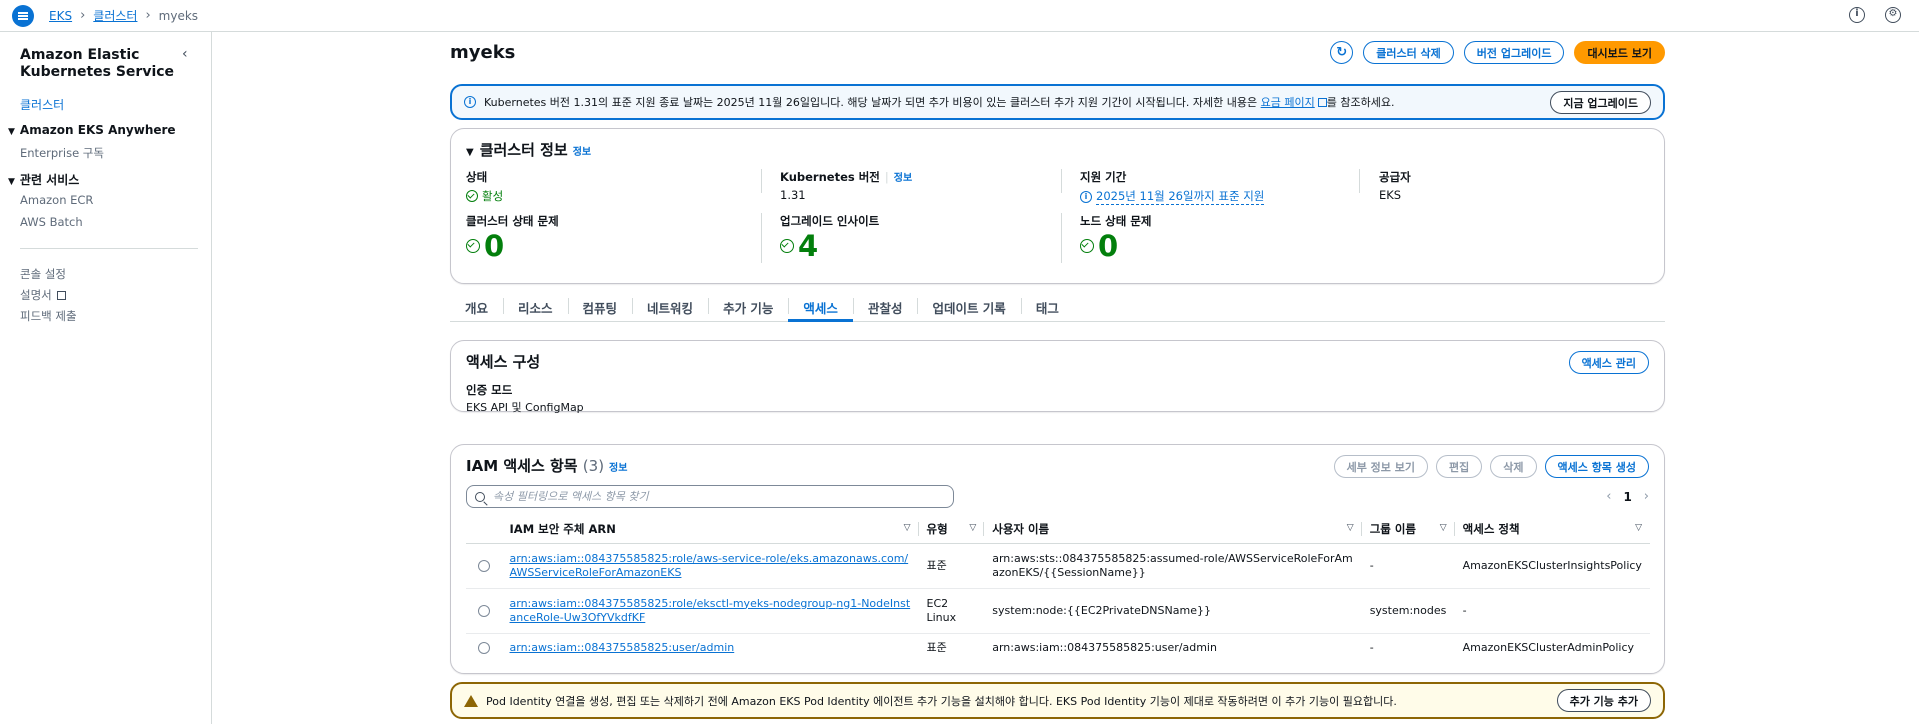  What do you see at coordinates (1173, 529) in the screenshot?
I see `column-username: 사용자 이름 ▽` at bounding box center [1173, 529].